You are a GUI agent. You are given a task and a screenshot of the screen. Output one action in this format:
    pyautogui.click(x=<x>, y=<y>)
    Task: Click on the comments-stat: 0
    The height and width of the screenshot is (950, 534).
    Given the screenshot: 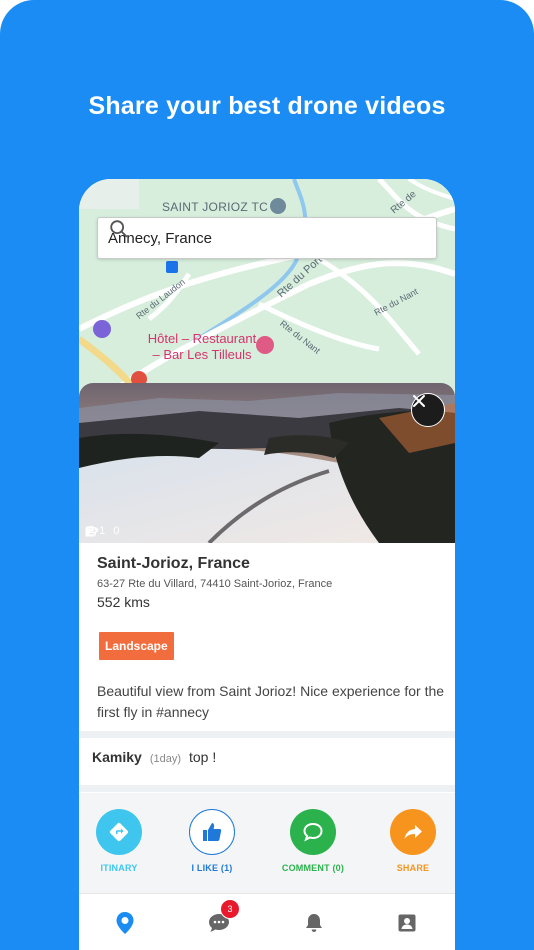 What is the action you would take?
    pyautogui.click(x=102, y=531)
    